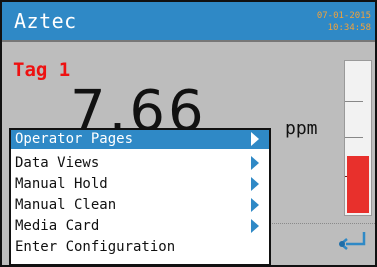 The image size is (377, 267). What do you see at coordinates (95, 247) in the screenshot?
I see `menu-item-label: Enter Configuration` at bounding box center [95, 247].